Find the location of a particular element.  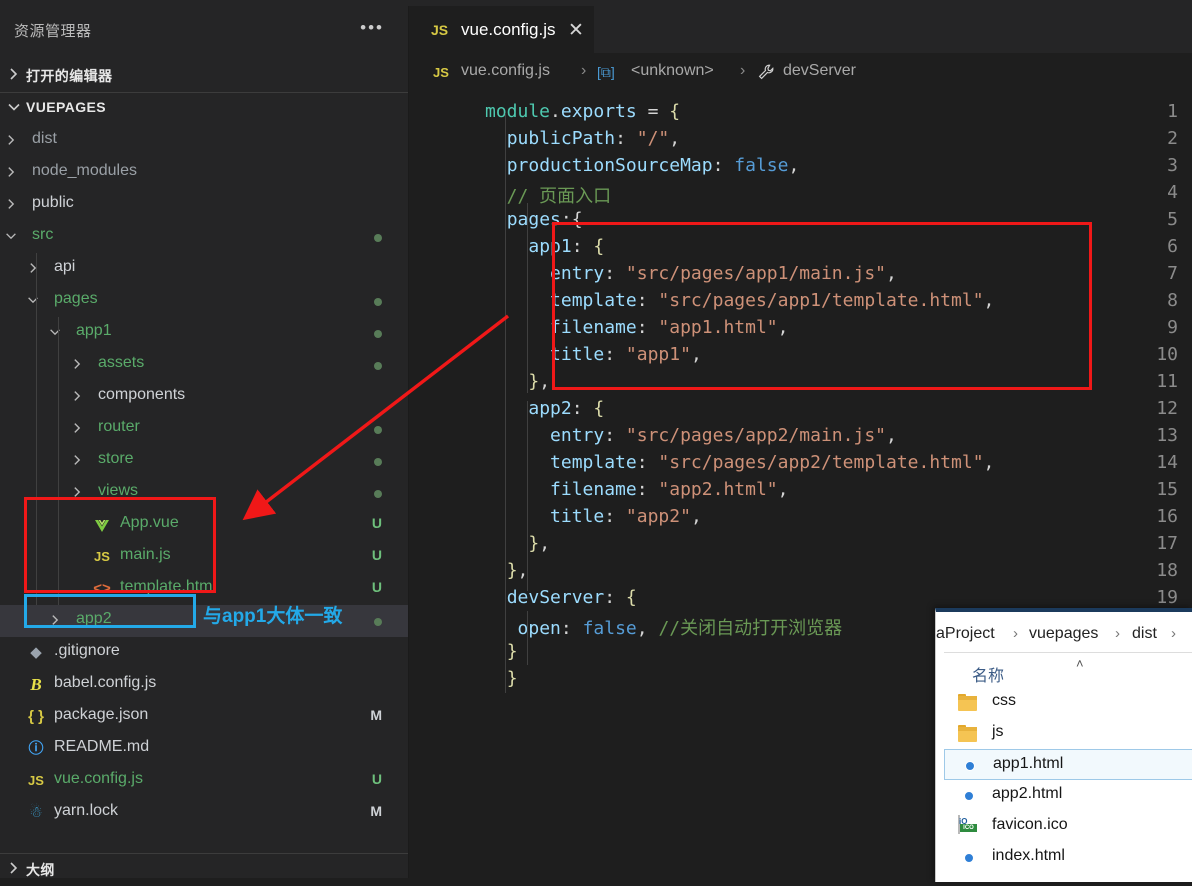

sidebar-section-outline: 大纲 is located at coordinates (204, 871).